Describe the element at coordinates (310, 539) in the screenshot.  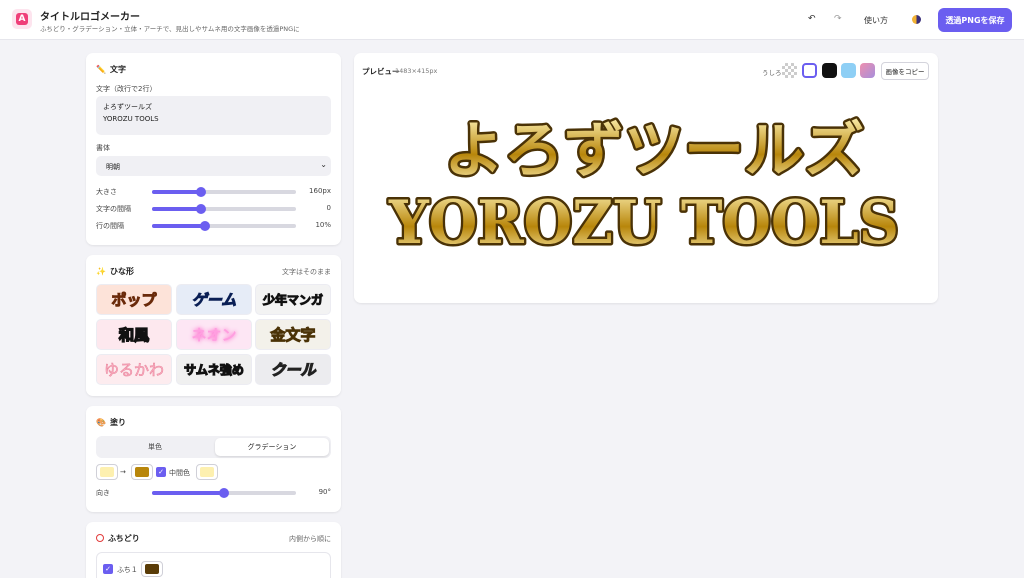
I see `stroke-note: 内側から順に` at that location.